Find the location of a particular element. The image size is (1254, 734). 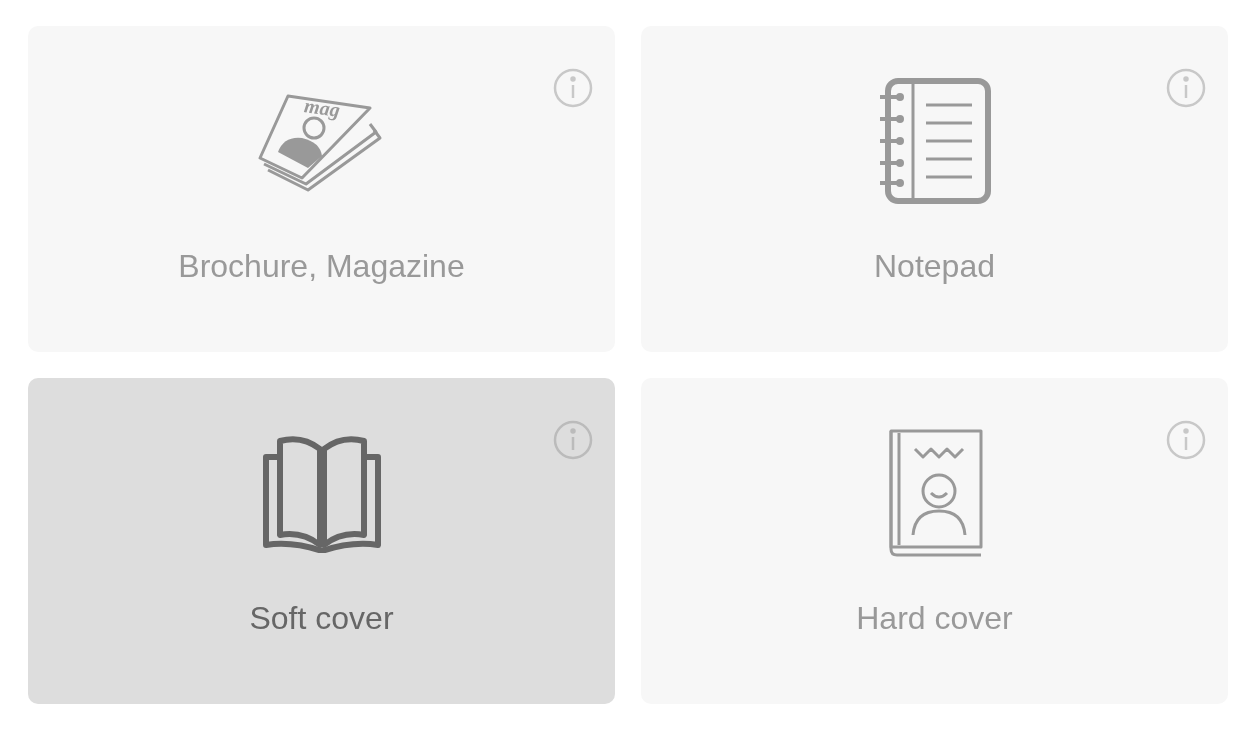

card-label: Notepad is located at coordinates (934, 266).